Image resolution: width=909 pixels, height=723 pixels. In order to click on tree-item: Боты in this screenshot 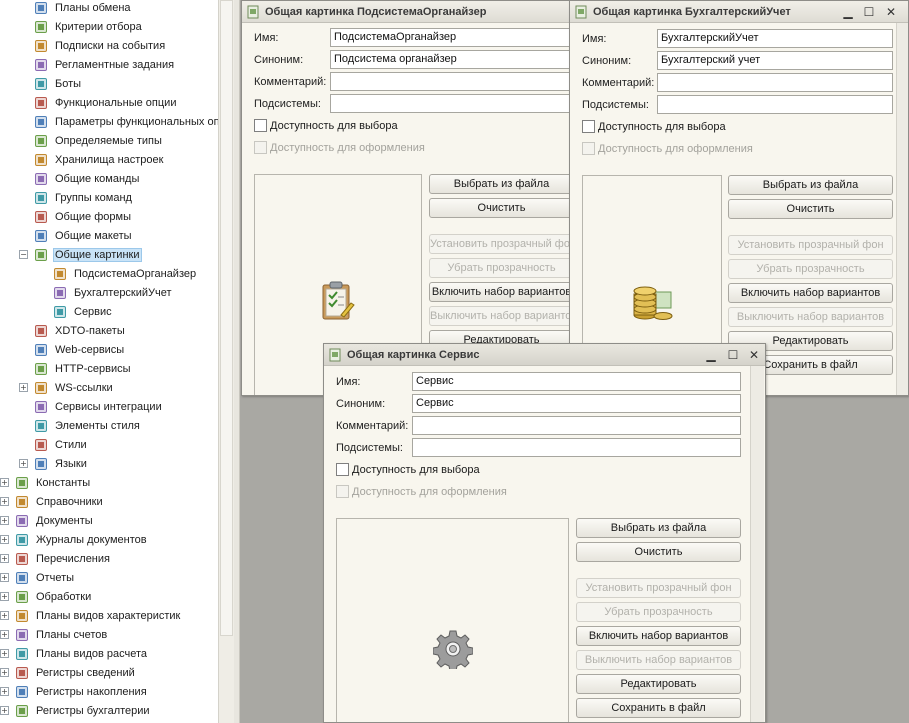, I will do `click(58, 83)`.